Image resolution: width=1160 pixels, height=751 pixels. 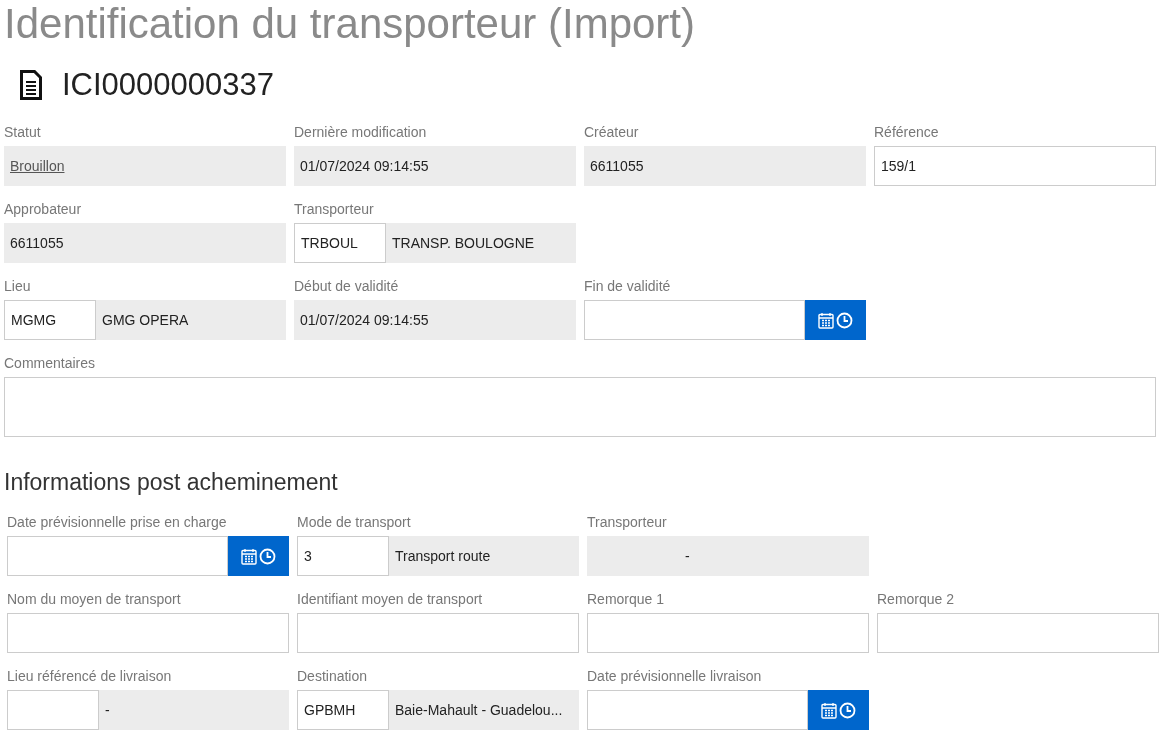 I want to click on field-label: Mode de transport, so click(x=354, y=522).